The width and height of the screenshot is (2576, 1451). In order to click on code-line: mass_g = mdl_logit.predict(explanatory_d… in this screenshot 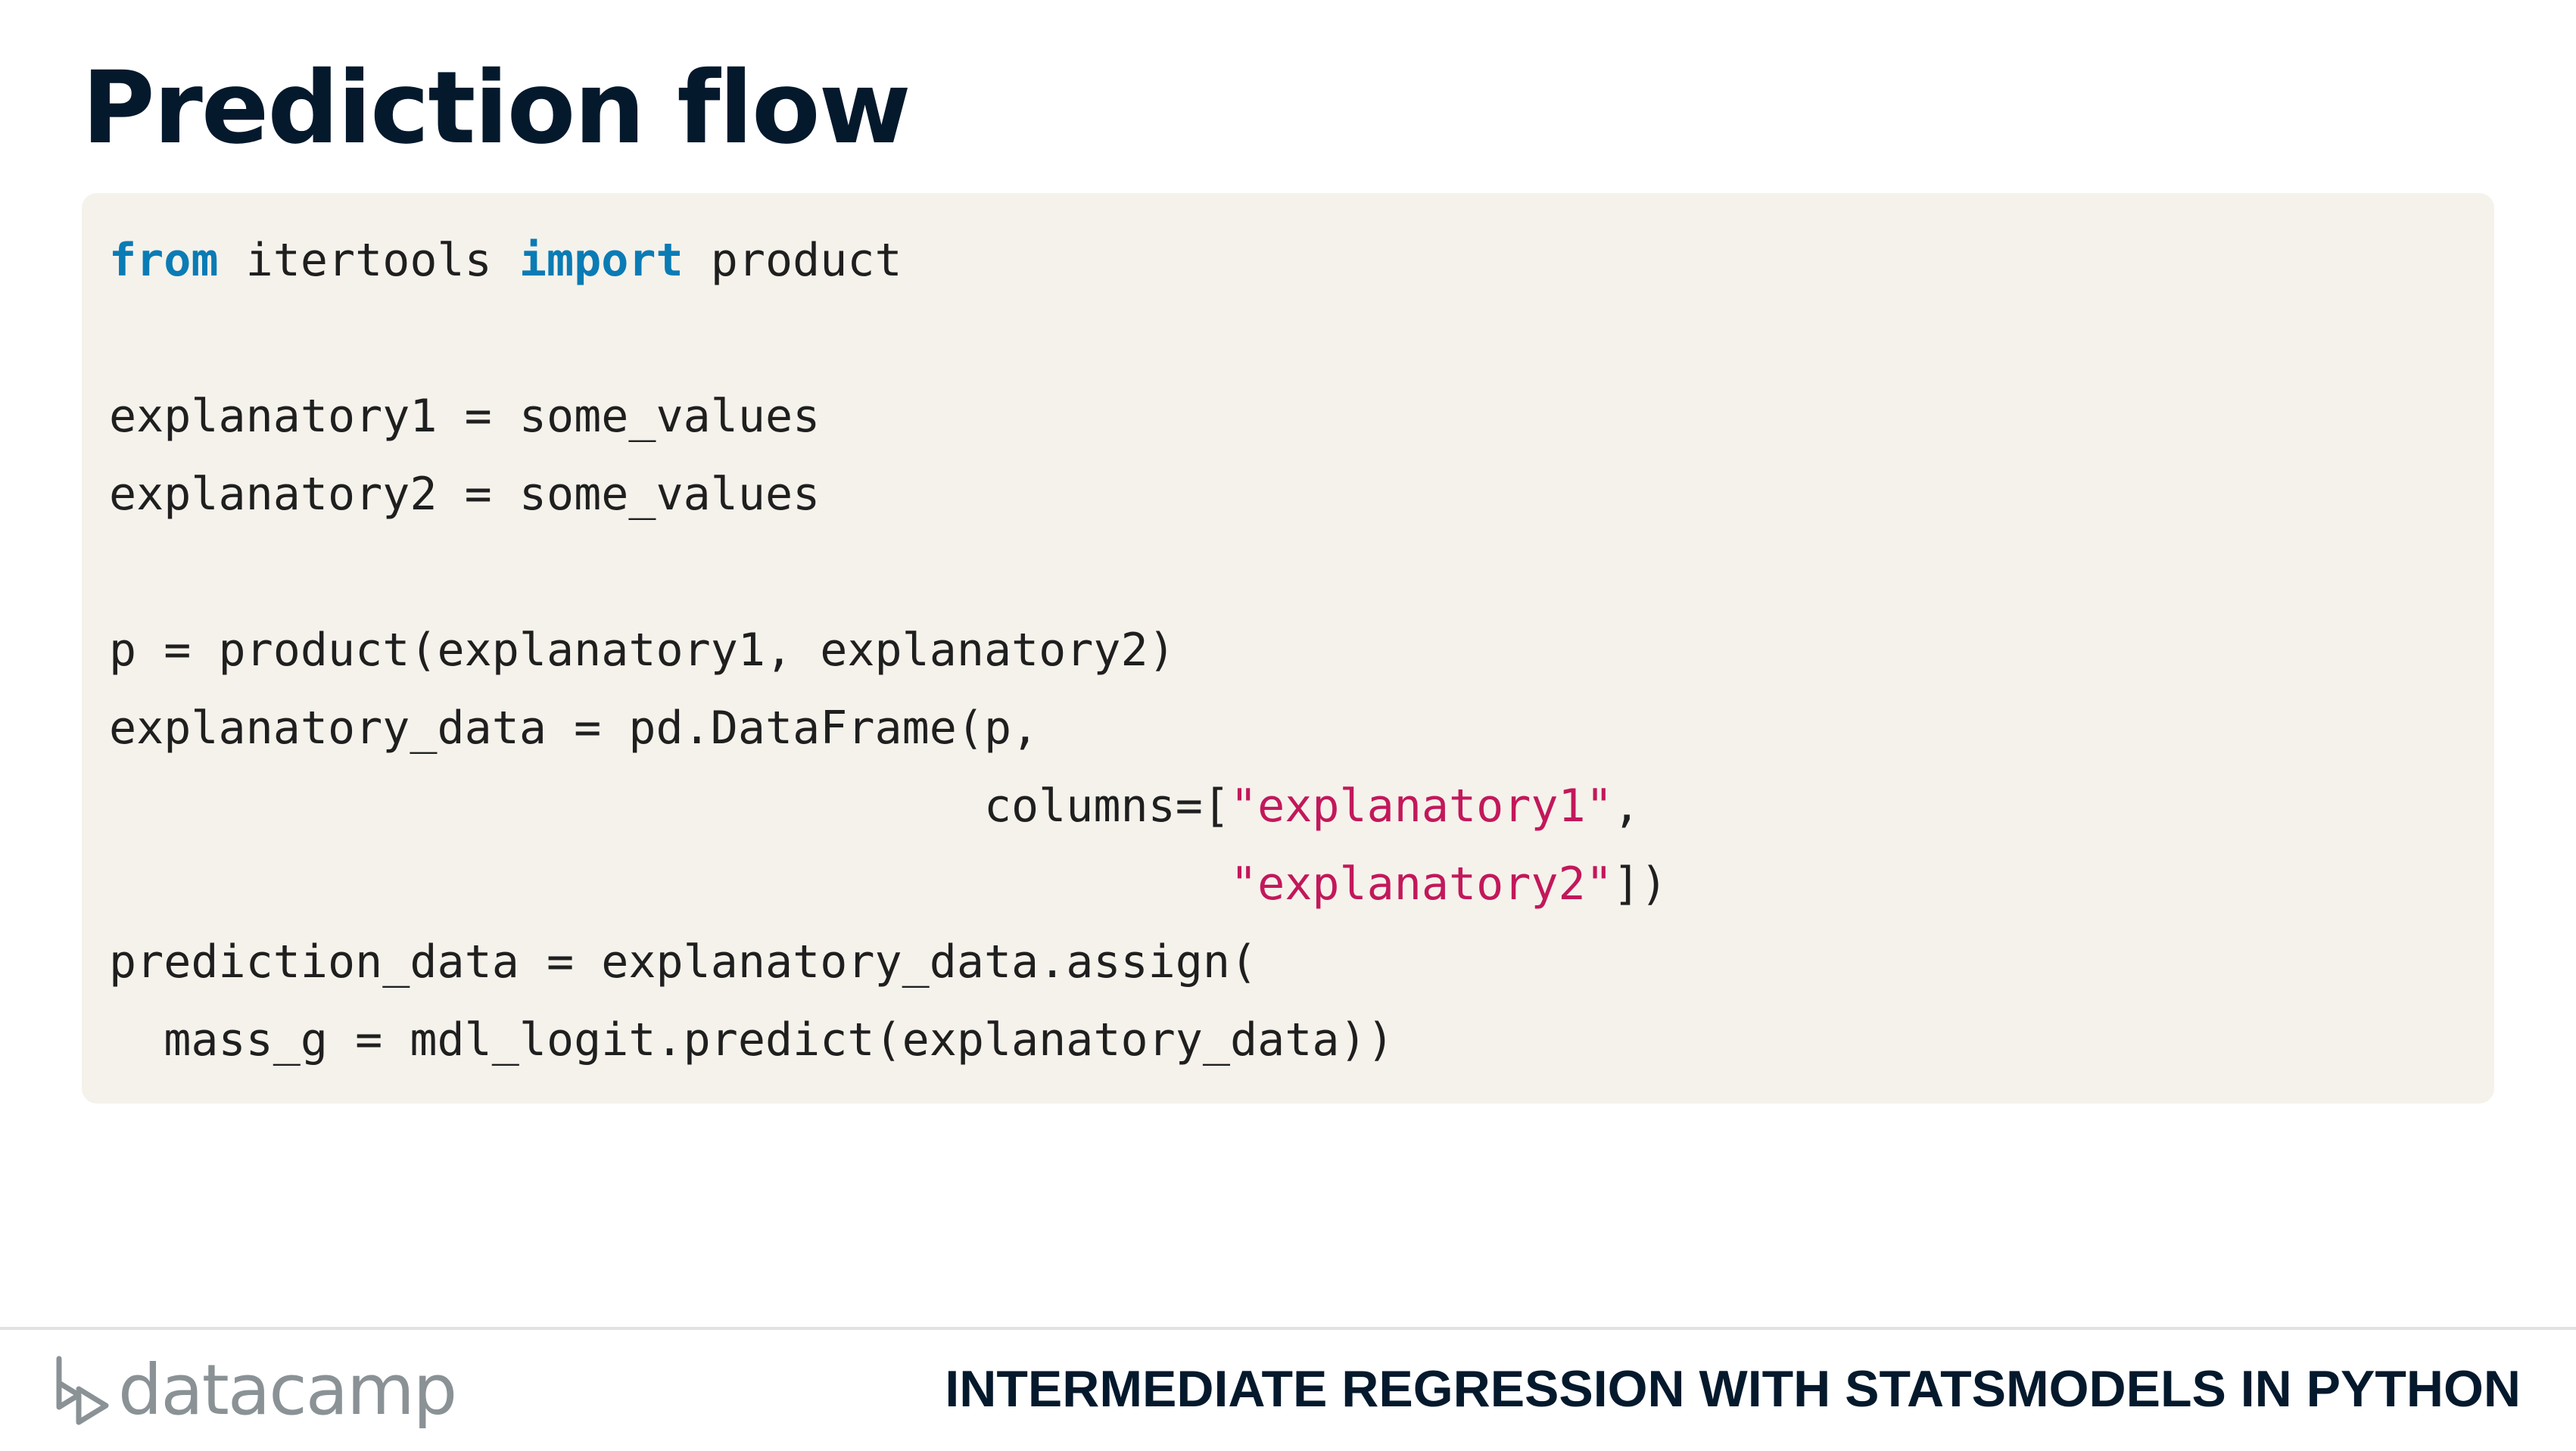, I will do `click(1301, 1040)`.